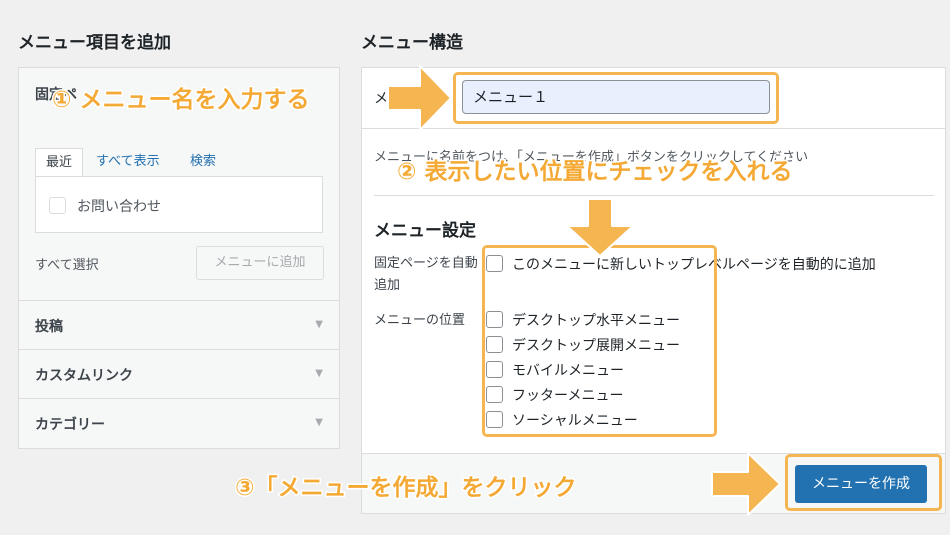  I want to click on arrow-down-icon, so click(600, 227).